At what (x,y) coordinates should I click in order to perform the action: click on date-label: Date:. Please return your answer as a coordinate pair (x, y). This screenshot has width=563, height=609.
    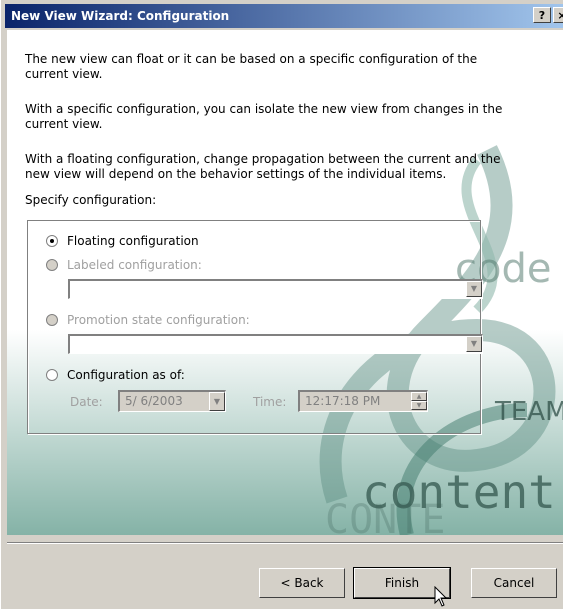
    Looking at the image, I should click on (86, 402).